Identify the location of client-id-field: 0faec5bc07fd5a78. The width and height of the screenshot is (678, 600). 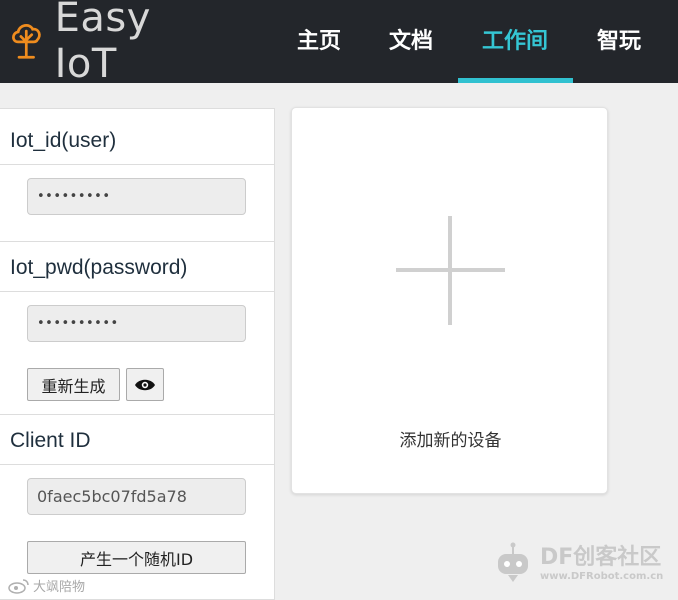
(136, 496).